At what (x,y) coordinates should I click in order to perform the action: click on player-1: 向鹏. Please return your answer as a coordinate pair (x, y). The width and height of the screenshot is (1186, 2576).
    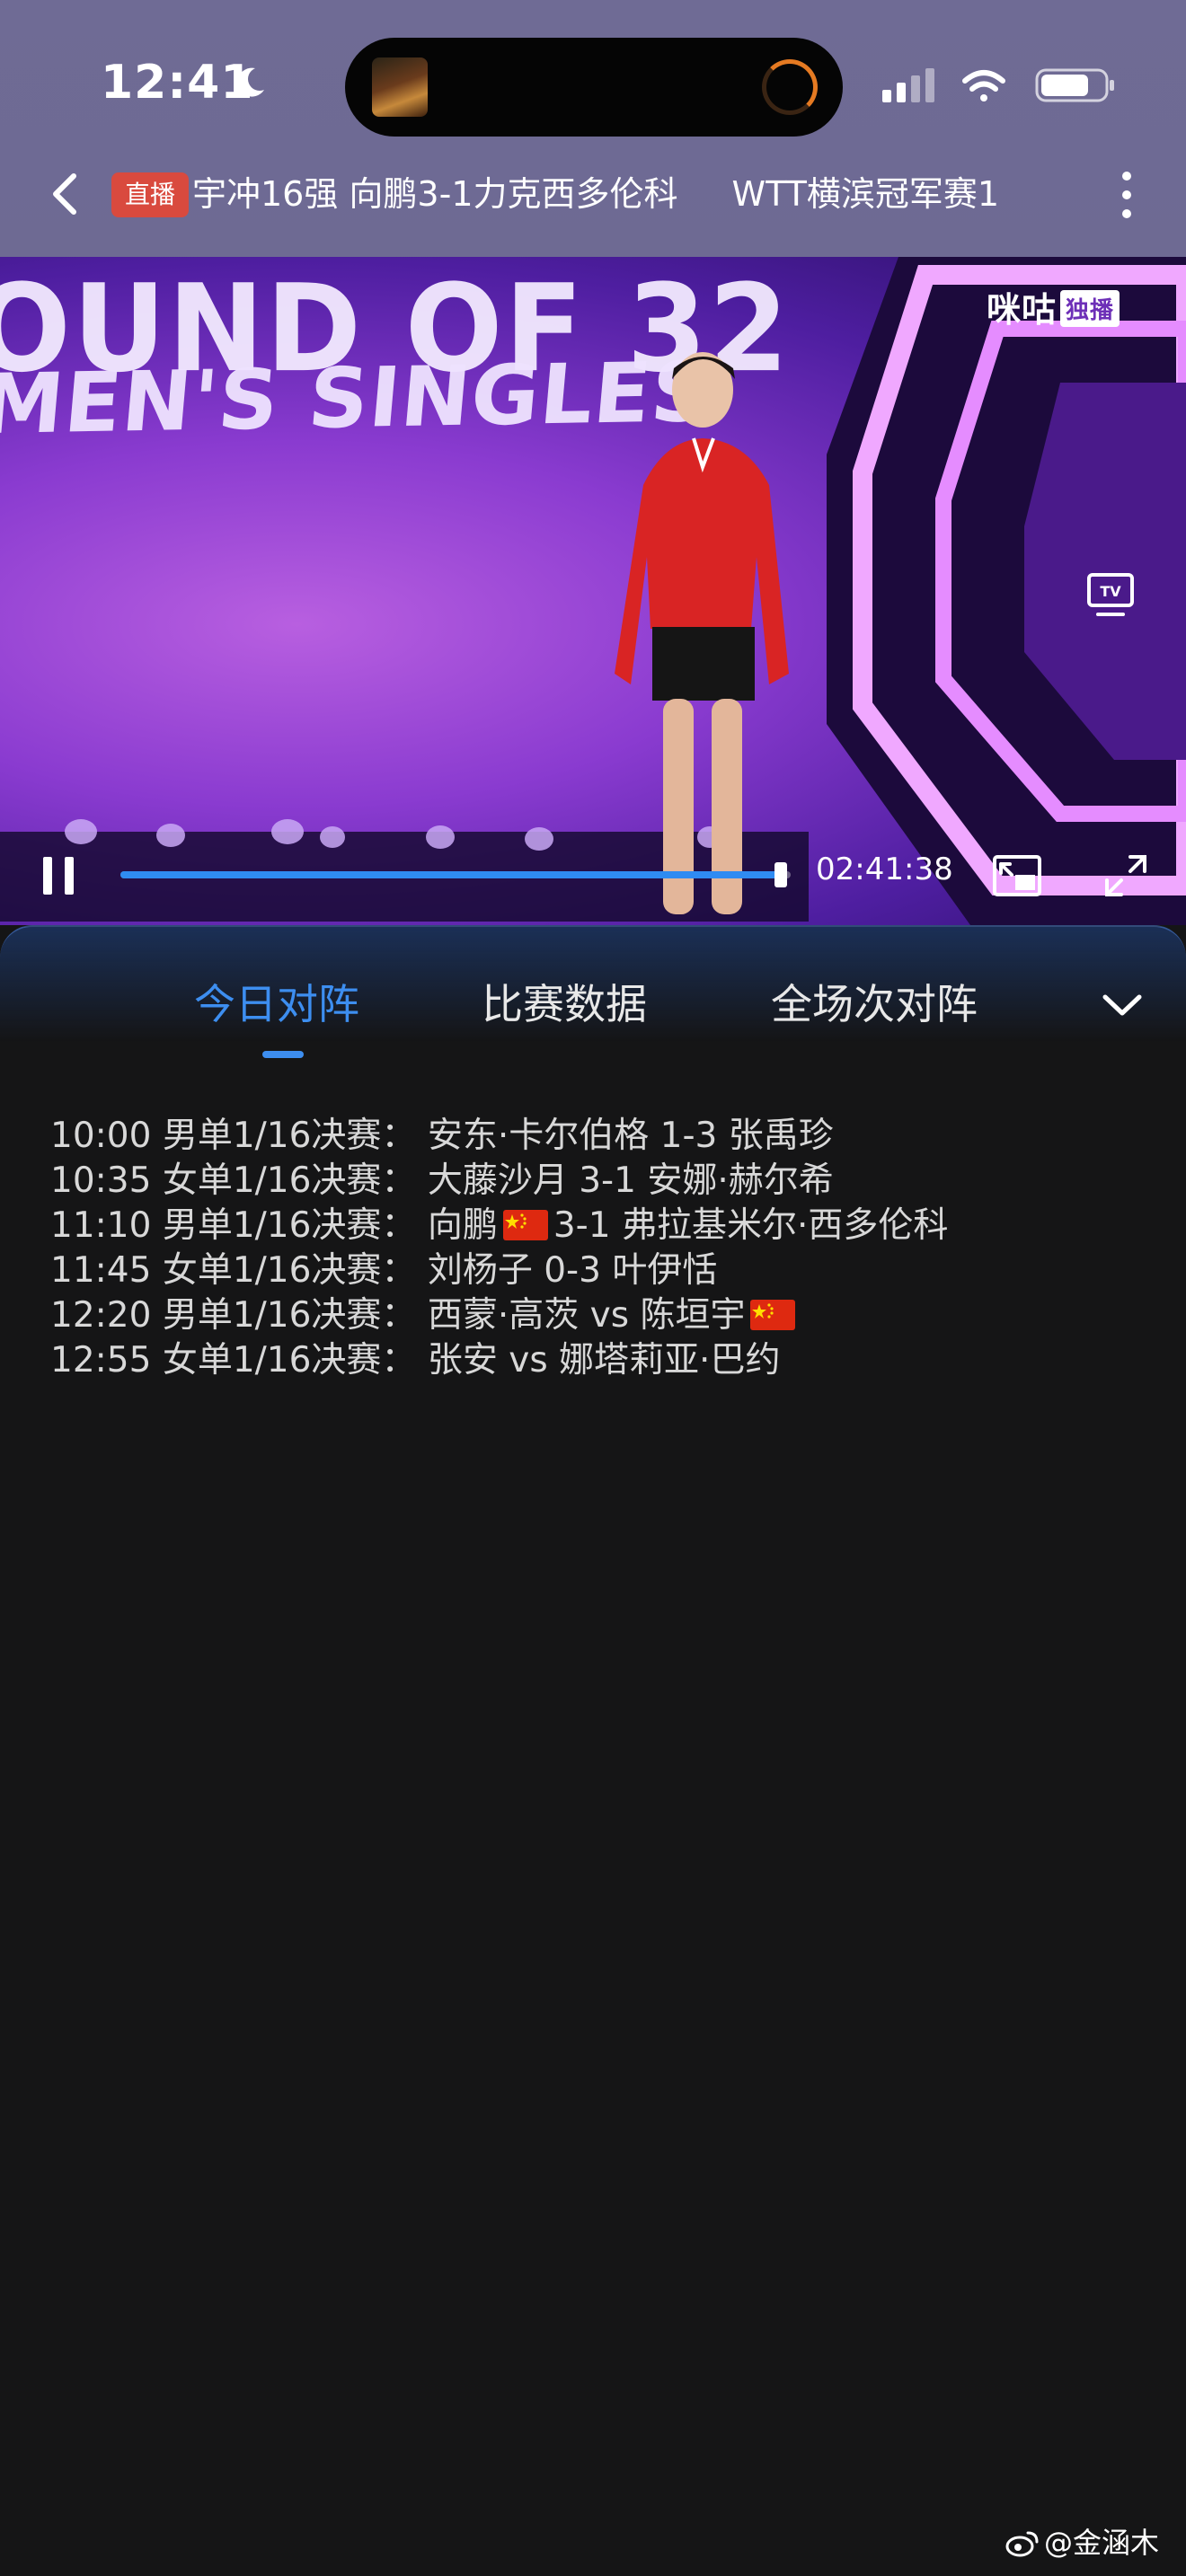
    Looking at the image, I should click on (462, 1225).